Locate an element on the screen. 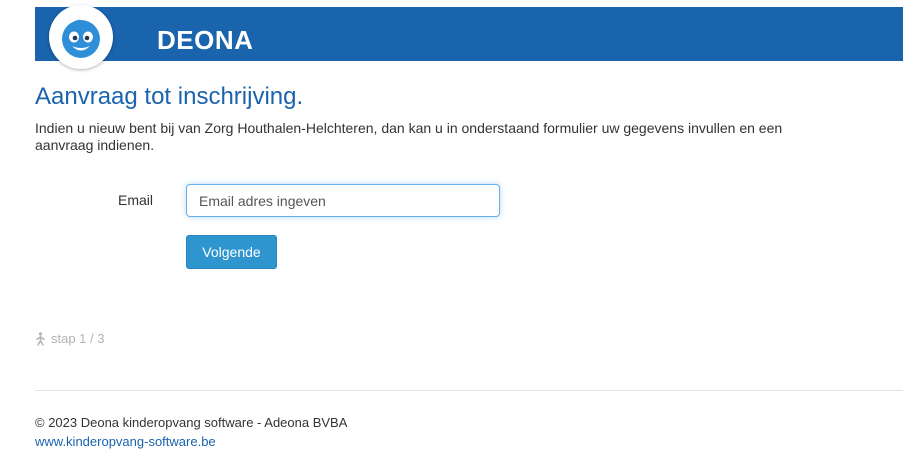 This screenshot has width=903, height=452. header-bar: DEONA is located at coordinates (469, 34).